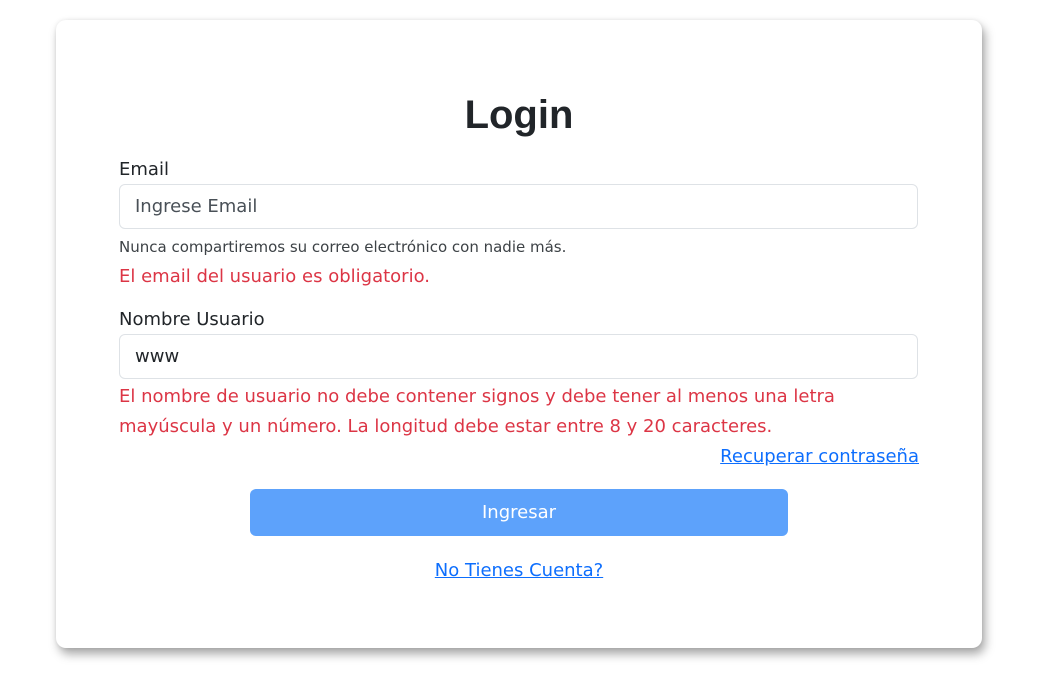 The height and width of the screenshot is (682, 1042). I want to click on page-title: Login, so click(519, 115).